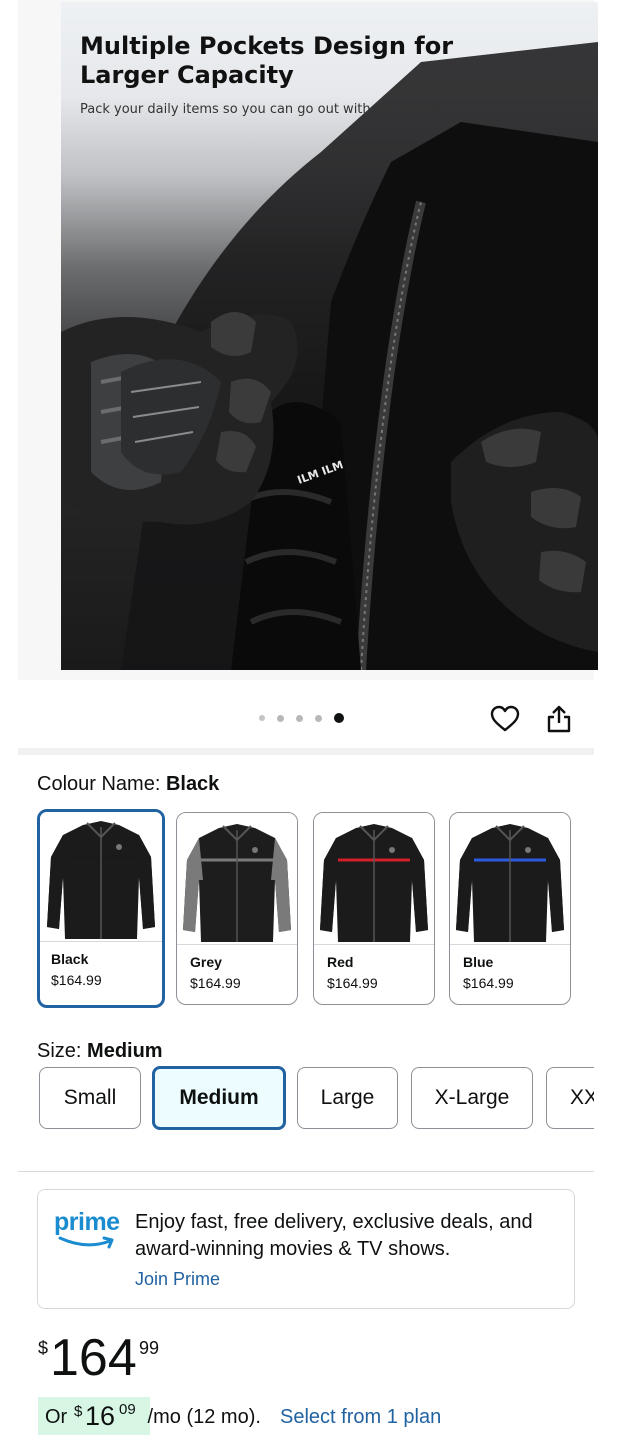 The image size is (633, 1440). What do you see at coordinates (219, 1098) in the screenshot?
I see `size-option-medium: Medium` at bounding box center [219, 1098].